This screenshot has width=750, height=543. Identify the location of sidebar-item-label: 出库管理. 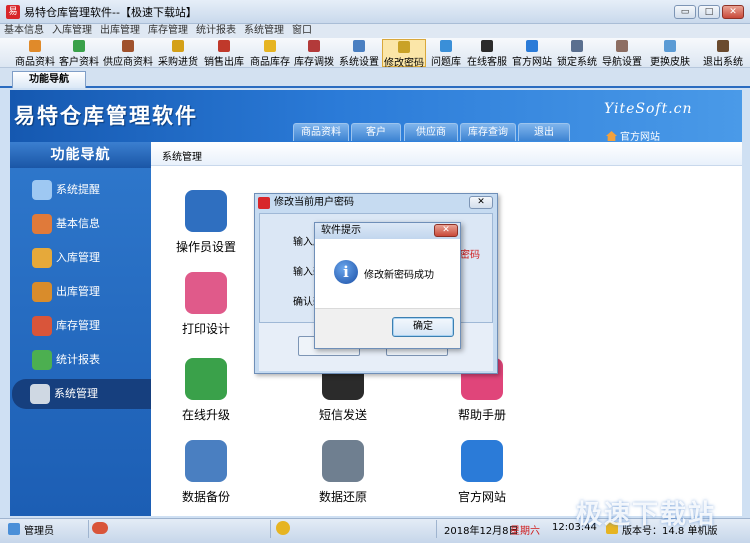
(78, 291).